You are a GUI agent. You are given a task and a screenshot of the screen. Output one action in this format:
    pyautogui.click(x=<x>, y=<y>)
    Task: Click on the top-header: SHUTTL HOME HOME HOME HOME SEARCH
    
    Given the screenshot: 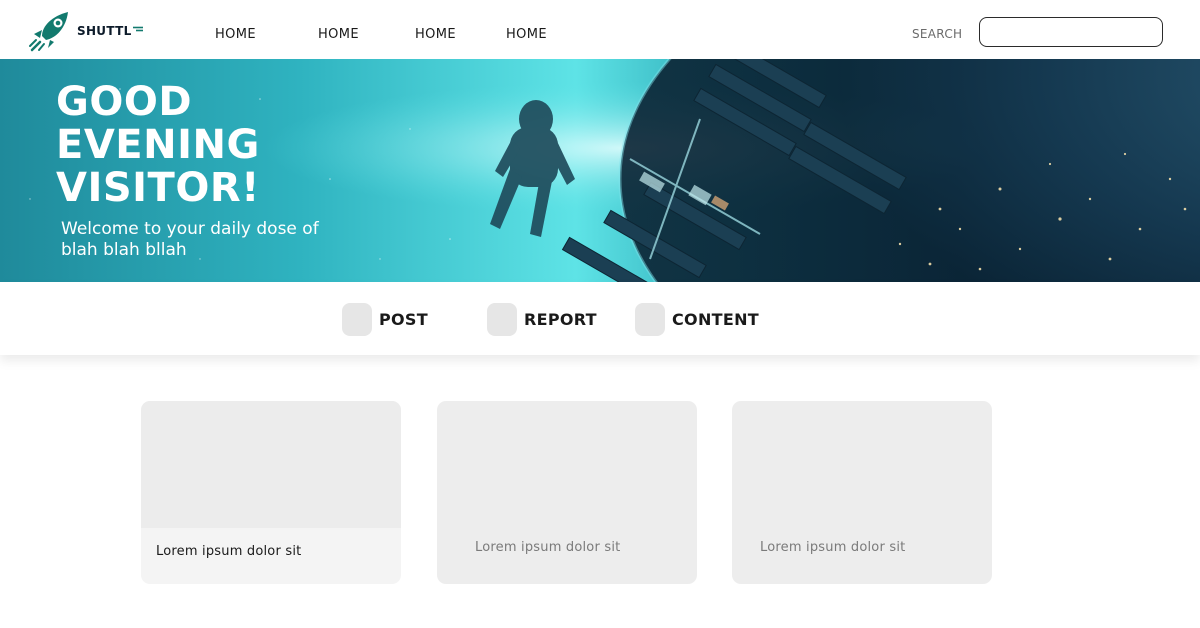 What is the action you would take?
    pyautogui.click(x=600, y=29)
    